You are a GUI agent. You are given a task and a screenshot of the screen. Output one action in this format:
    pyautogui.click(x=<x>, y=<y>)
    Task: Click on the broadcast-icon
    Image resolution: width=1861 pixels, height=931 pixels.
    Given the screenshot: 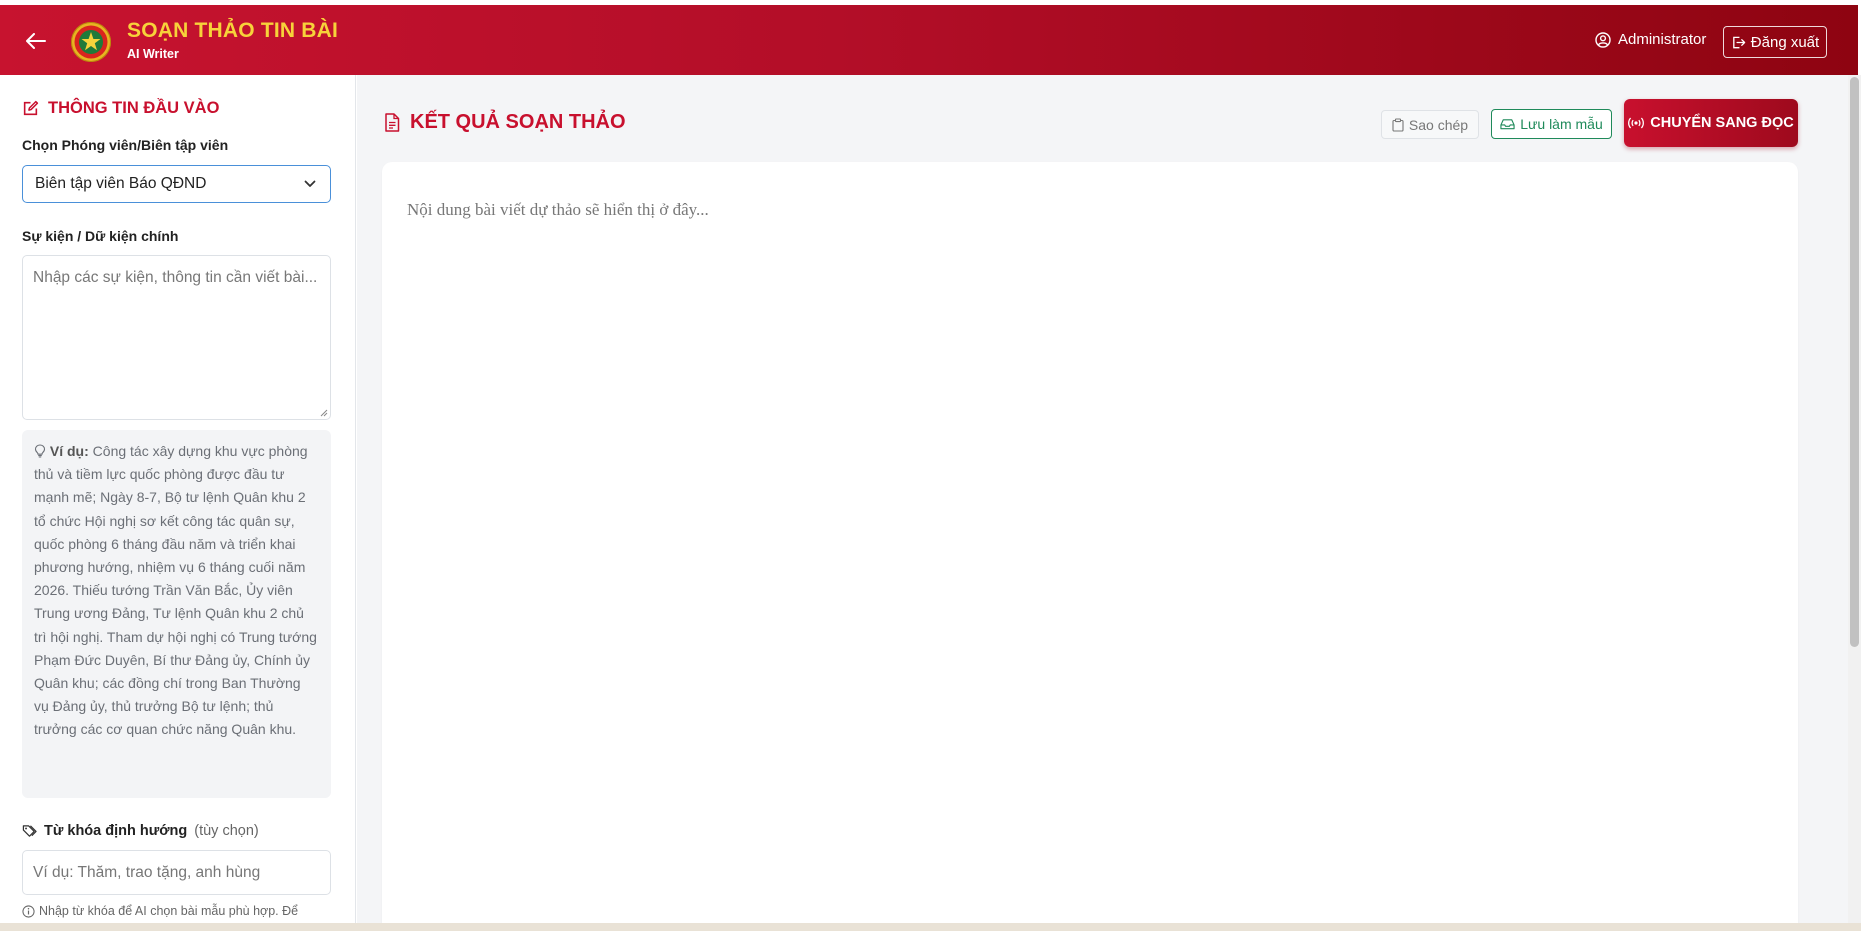 What is the action you would take?
    pyautogui.click(x=1636, y=123)
    